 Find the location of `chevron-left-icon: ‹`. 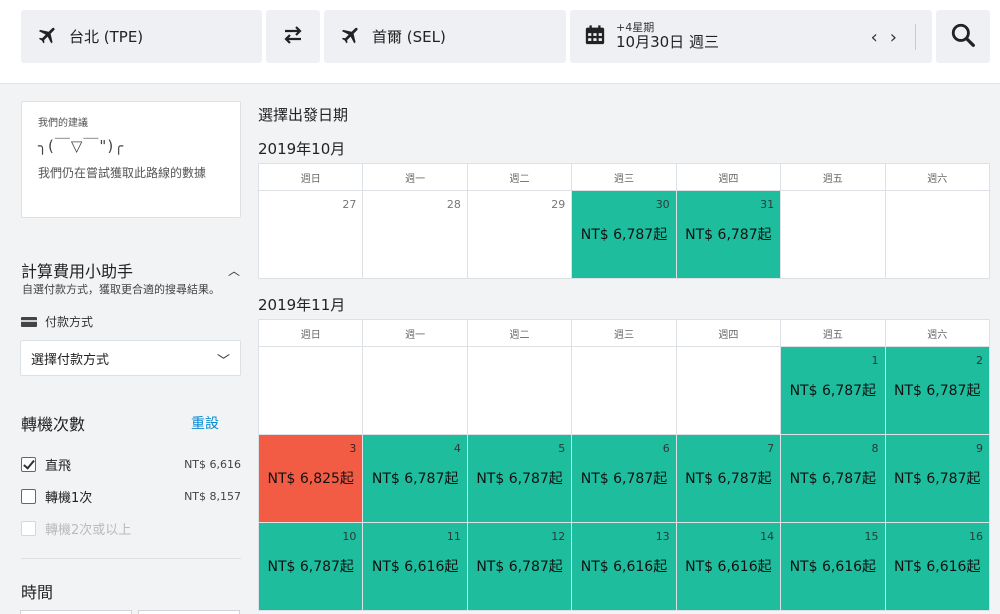

chevron-left-icon: ‹ is located at coordinates (874, 37).